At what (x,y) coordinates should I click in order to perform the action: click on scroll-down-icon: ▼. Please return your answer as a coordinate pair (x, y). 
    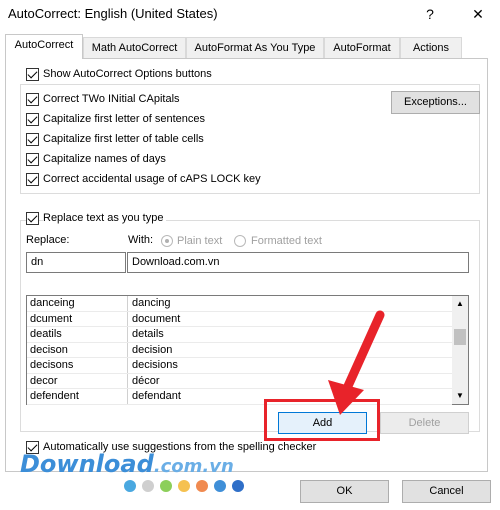
    Looking at the image, I should click on (460, 395).